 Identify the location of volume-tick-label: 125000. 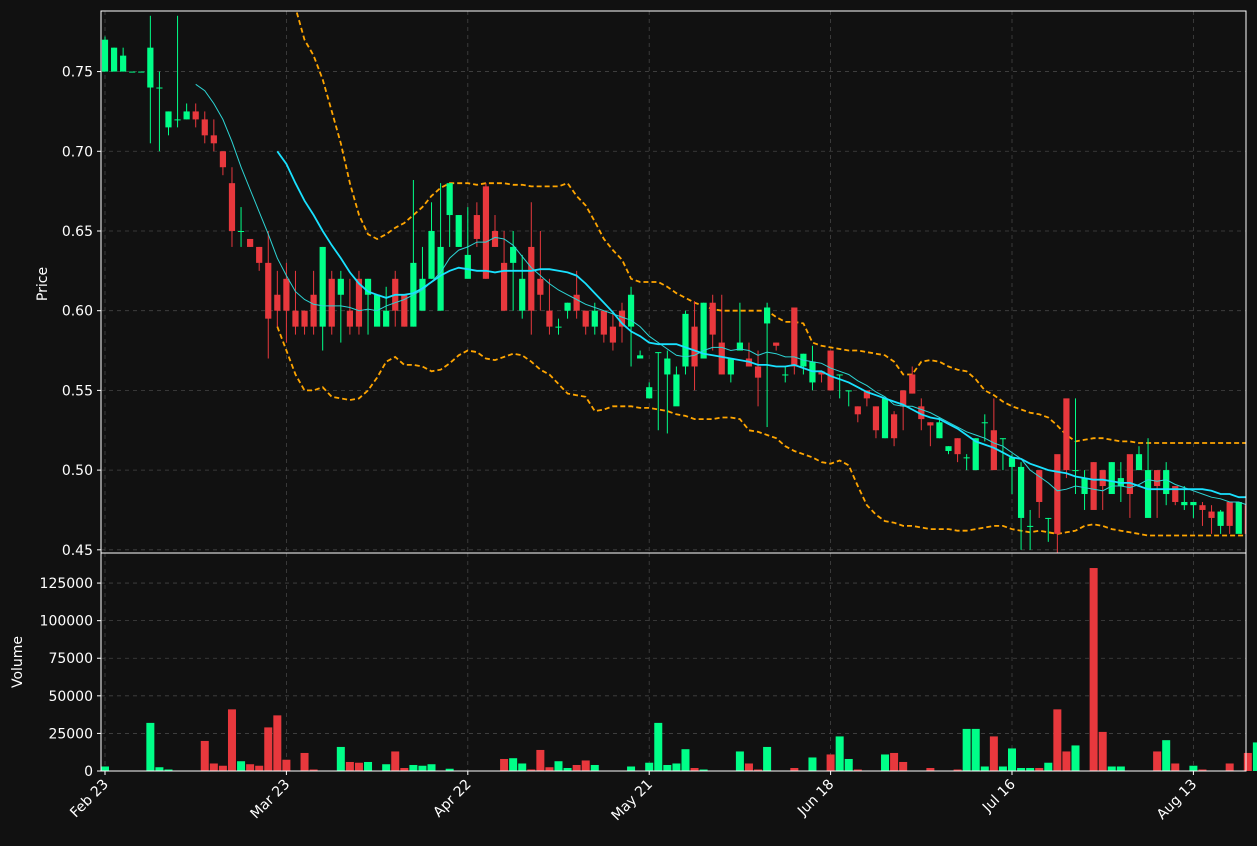
(66, 584).